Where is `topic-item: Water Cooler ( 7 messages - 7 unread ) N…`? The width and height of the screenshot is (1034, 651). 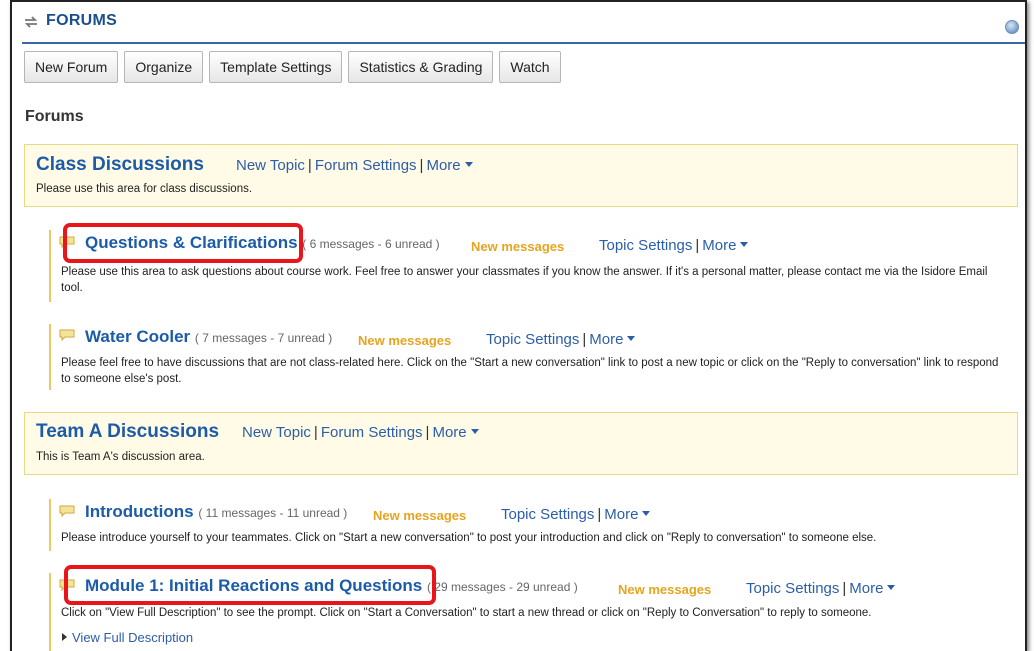 topic-item: Water Cooler ( 7 messages - 7 unread ) N… is located at coordinates (529, 357).